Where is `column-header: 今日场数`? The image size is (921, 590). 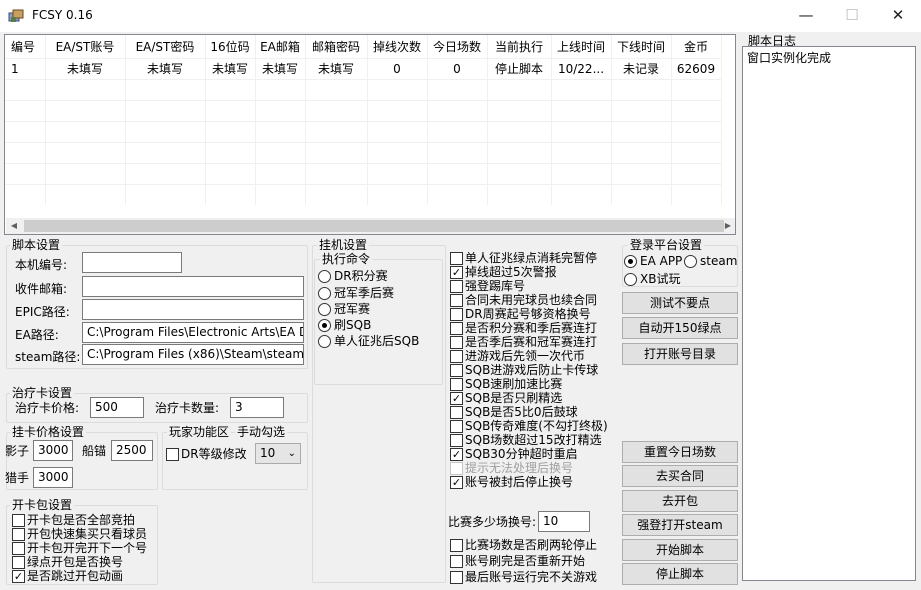
column-header: 今日场数 is located at coordinates (457, 46).